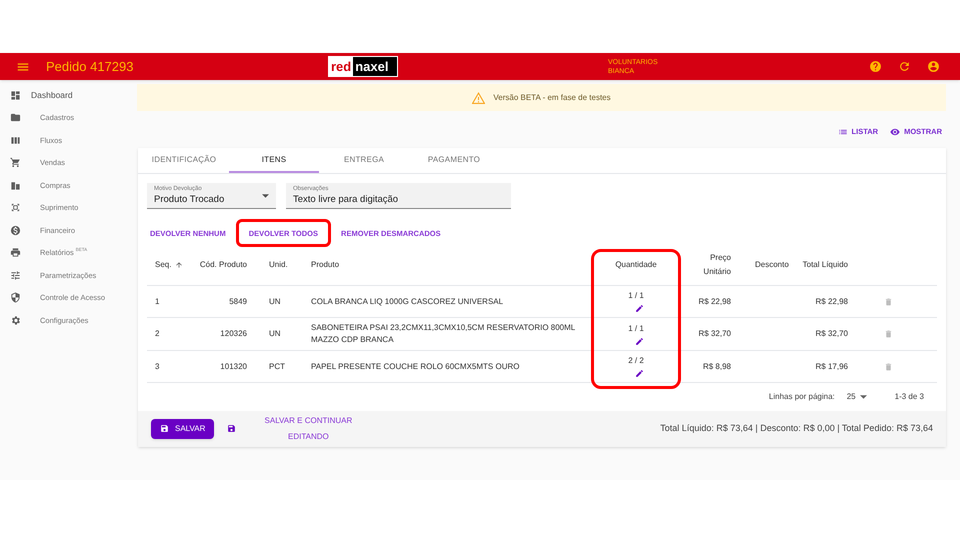  I want to click on logo: red naxel, so click(363, 66).